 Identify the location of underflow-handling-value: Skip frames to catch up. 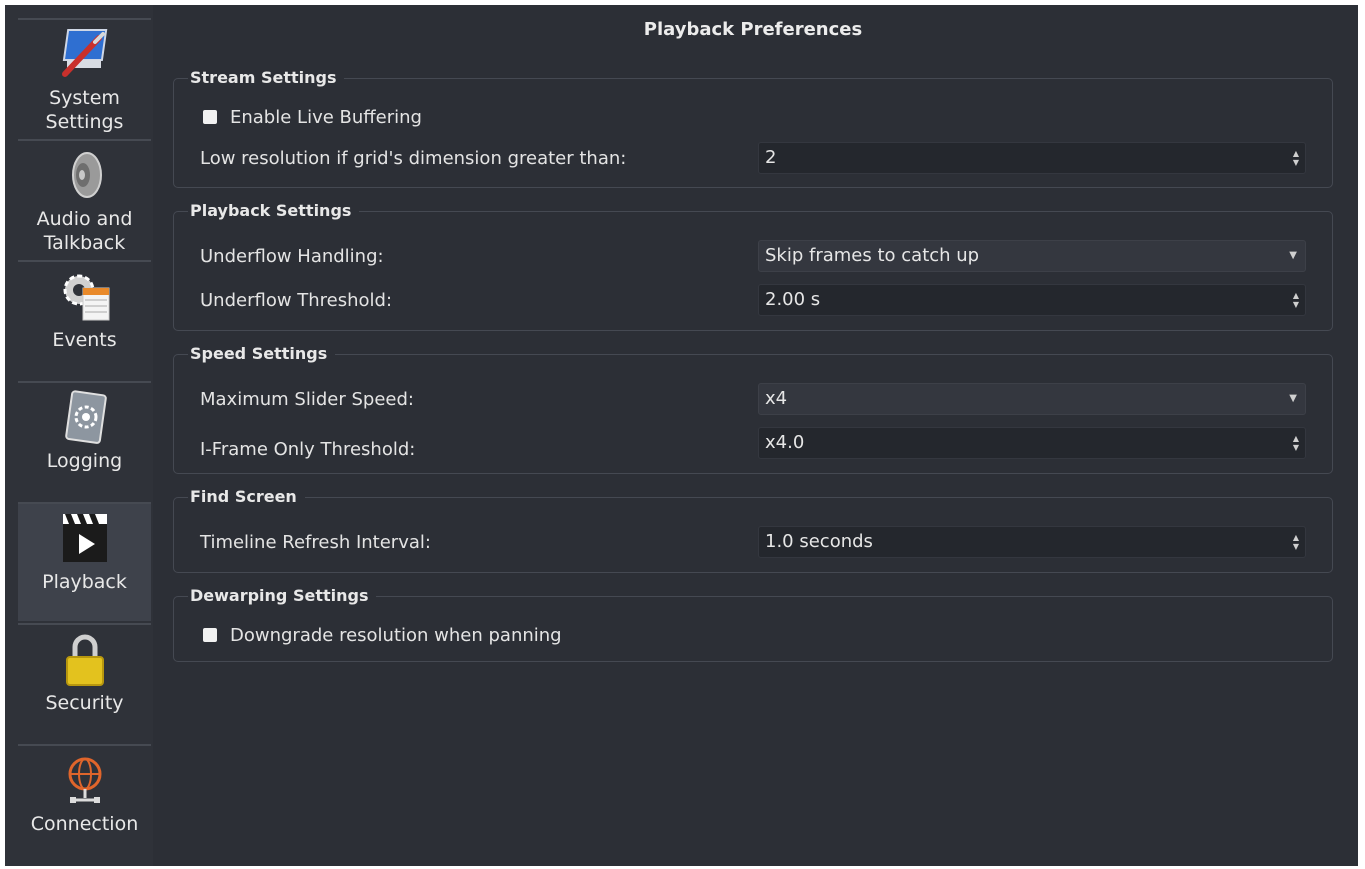
(872, 255).